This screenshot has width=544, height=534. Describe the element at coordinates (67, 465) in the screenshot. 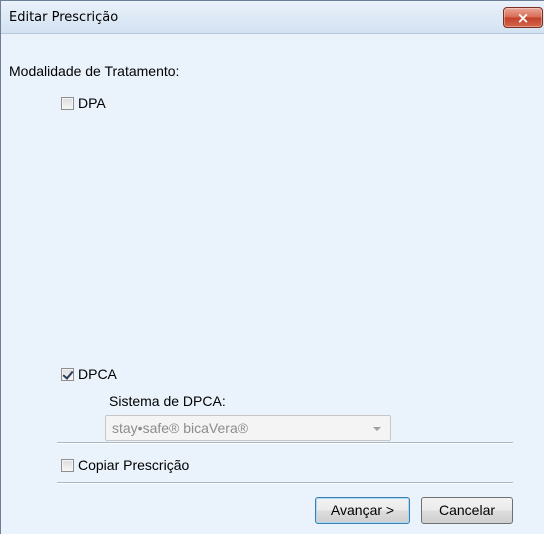

I see `copy-prescription-checkbox` at that location.